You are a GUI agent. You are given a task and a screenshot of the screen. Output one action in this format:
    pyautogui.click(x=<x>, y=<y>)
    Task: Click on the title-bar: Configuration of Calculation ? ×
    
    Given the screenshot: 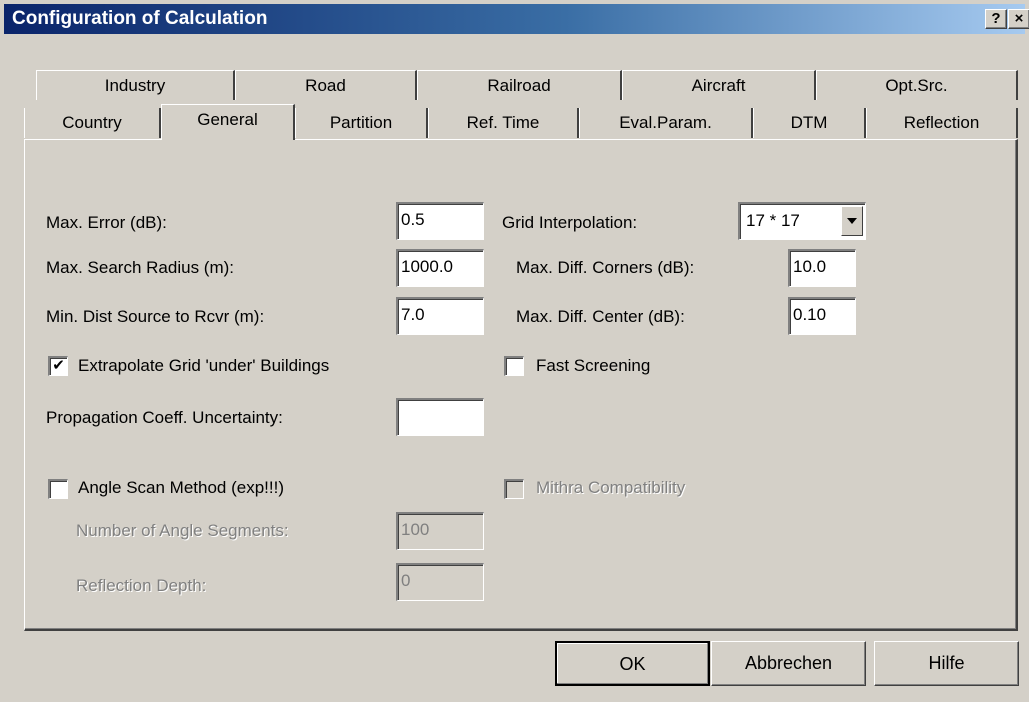 What is the action you would take?
    pyautogui.click(x=516, y=19)
    